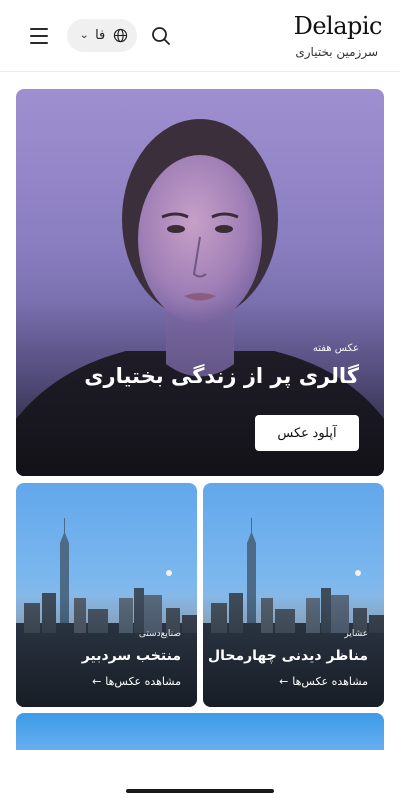  I want to click on site-logo: Delapic, so click(338, 26).